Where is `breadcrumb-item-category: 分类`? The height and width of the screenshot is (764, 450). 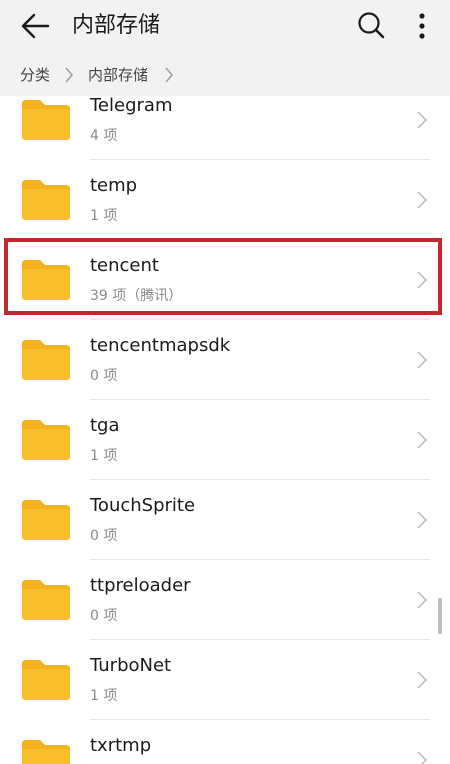
breadcrumb-item-category: 分类 is located at coordinates (35, 75).